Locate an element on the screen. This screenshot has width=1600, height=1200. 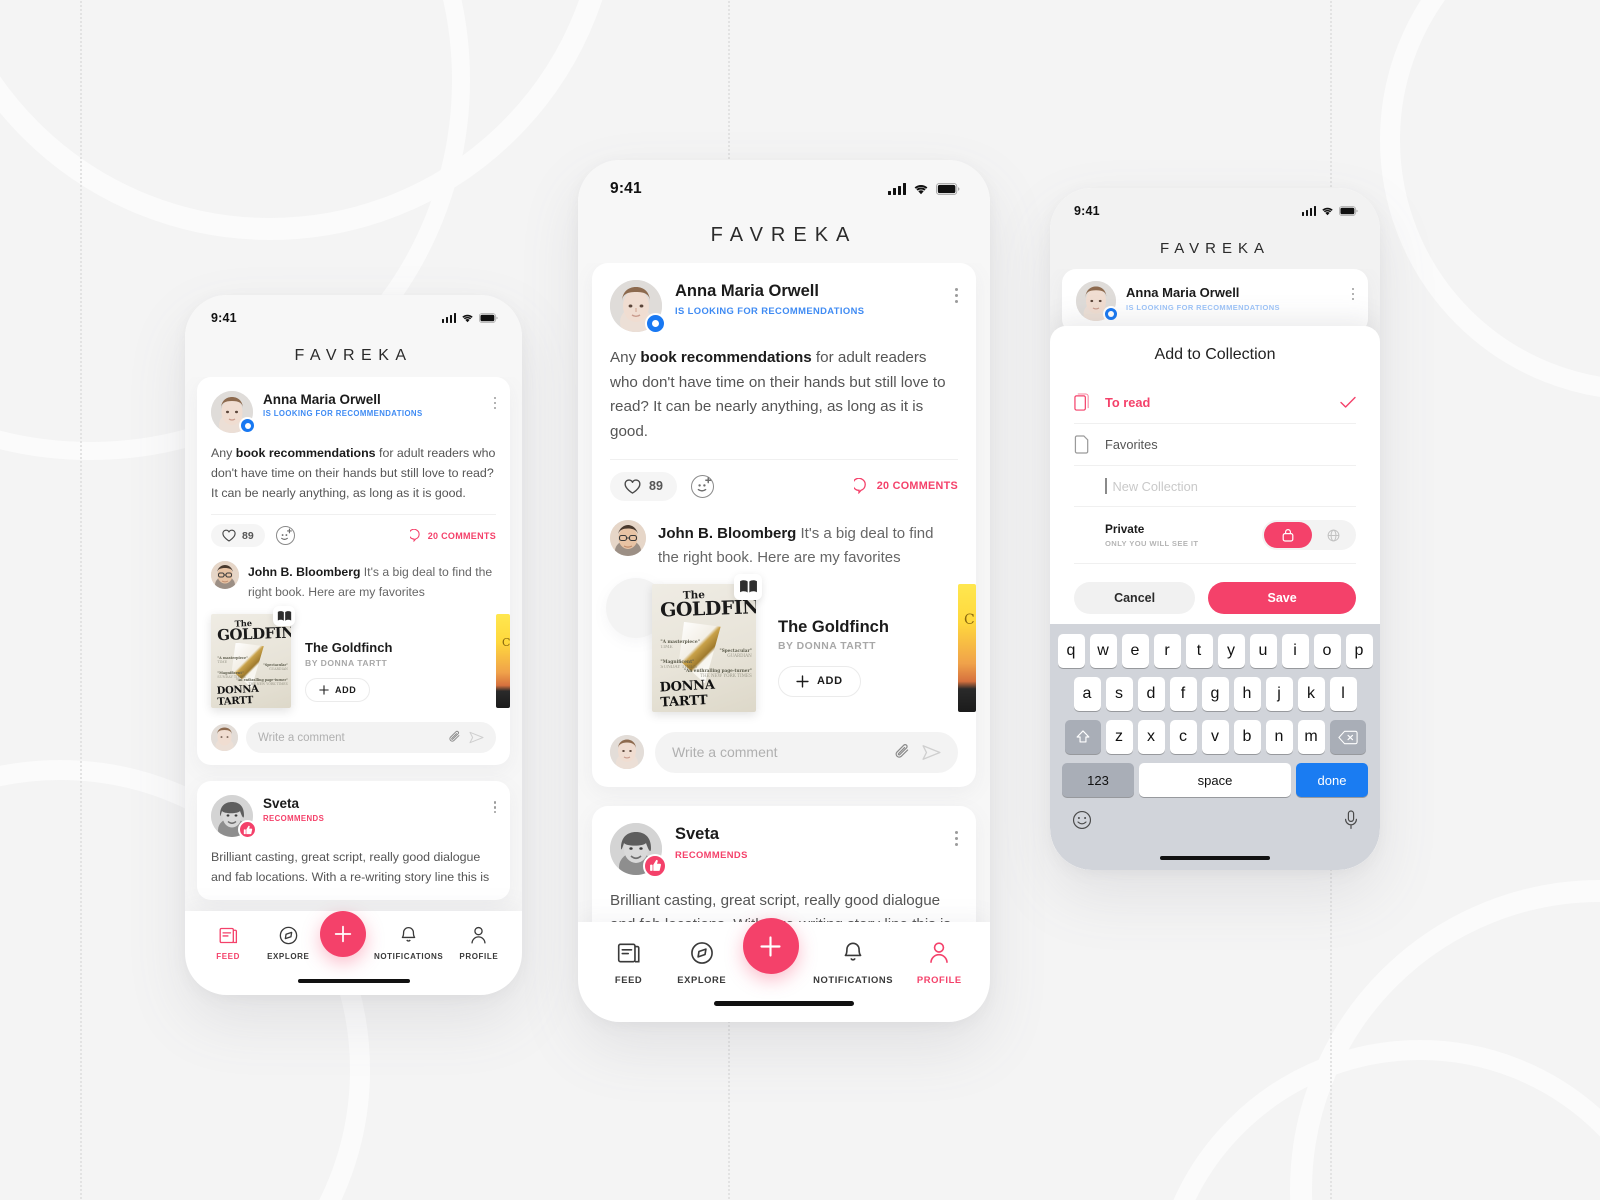
privacy-public-option is located at coordinates (1333, 535).